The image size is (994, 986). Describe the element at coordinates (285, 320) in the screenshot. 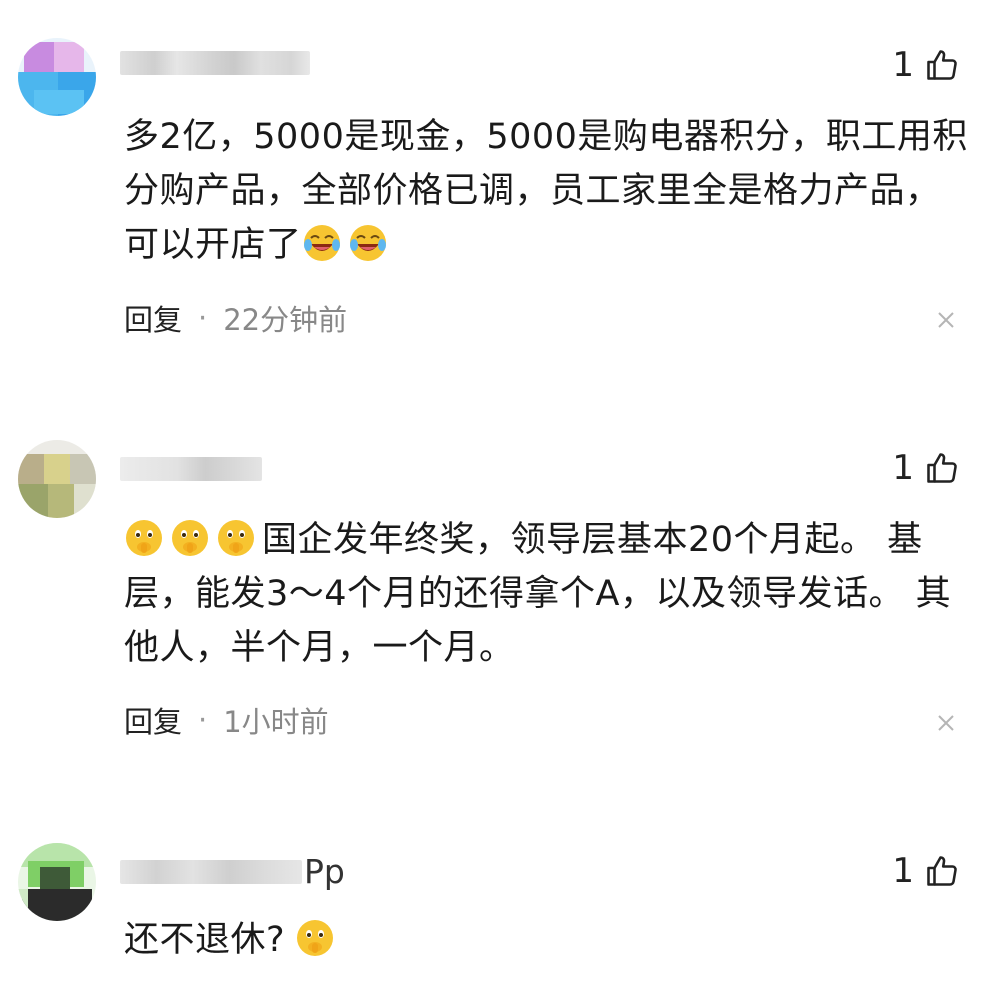

I see `timestamp: 22分钟前` at that location.